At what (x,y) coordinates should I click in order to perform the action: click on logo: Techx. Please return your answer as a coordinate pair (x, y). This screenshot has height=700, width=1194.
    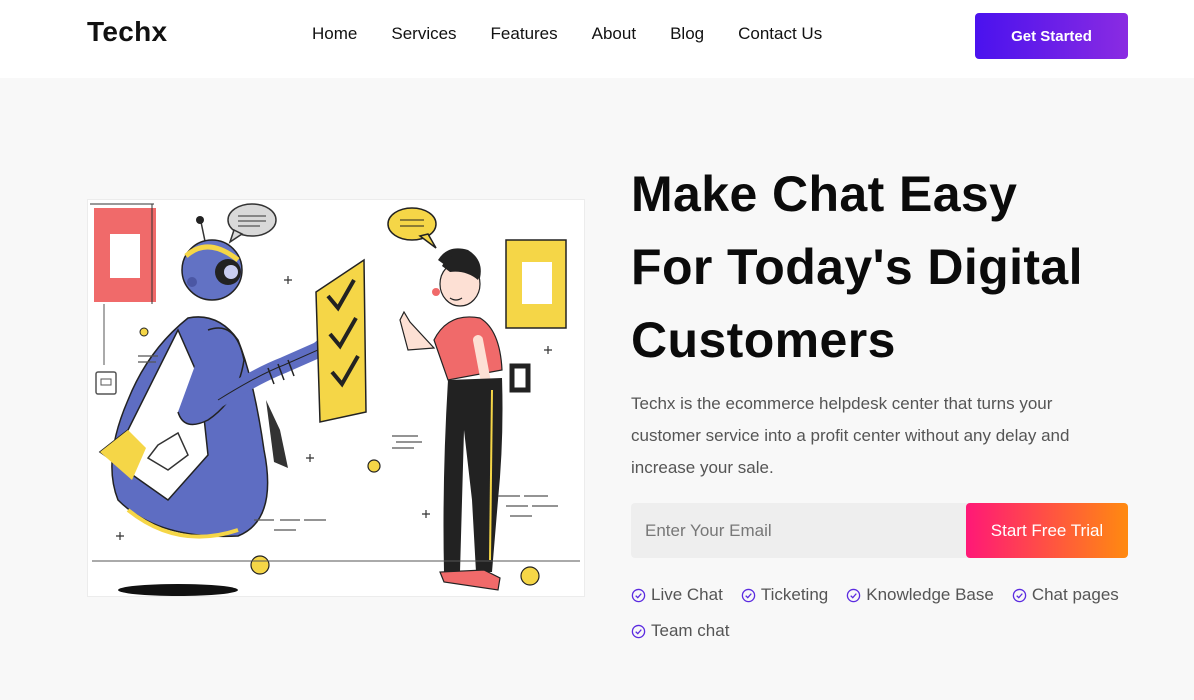
    Looking at the image, I should click on (127, 32).